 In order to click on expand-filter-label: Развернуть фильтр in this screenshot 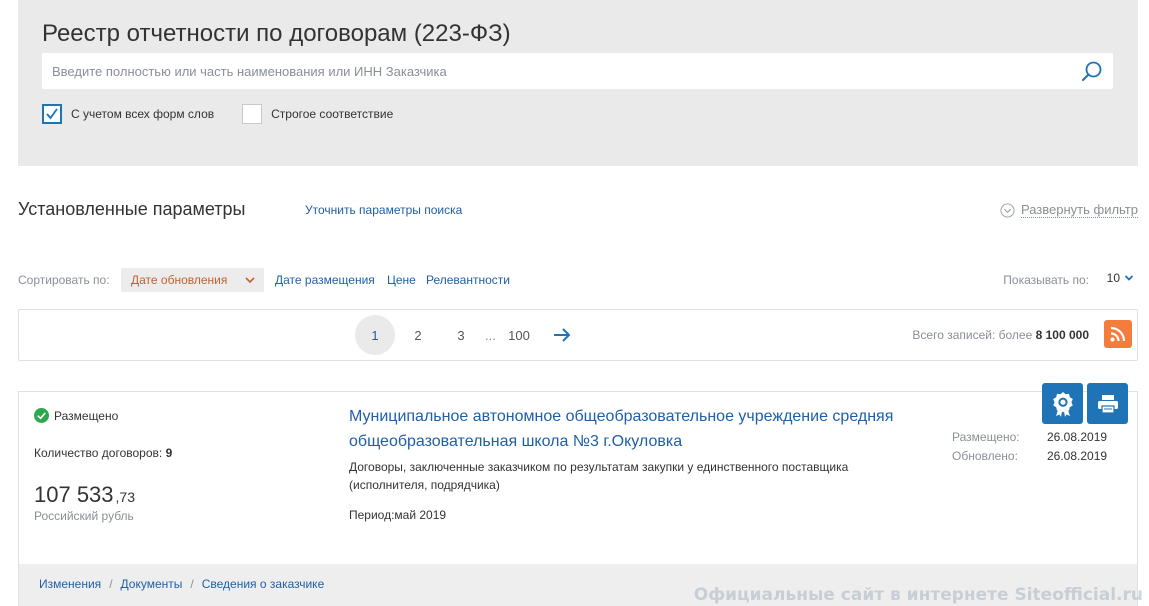, I will do `click(1079, 210)`.